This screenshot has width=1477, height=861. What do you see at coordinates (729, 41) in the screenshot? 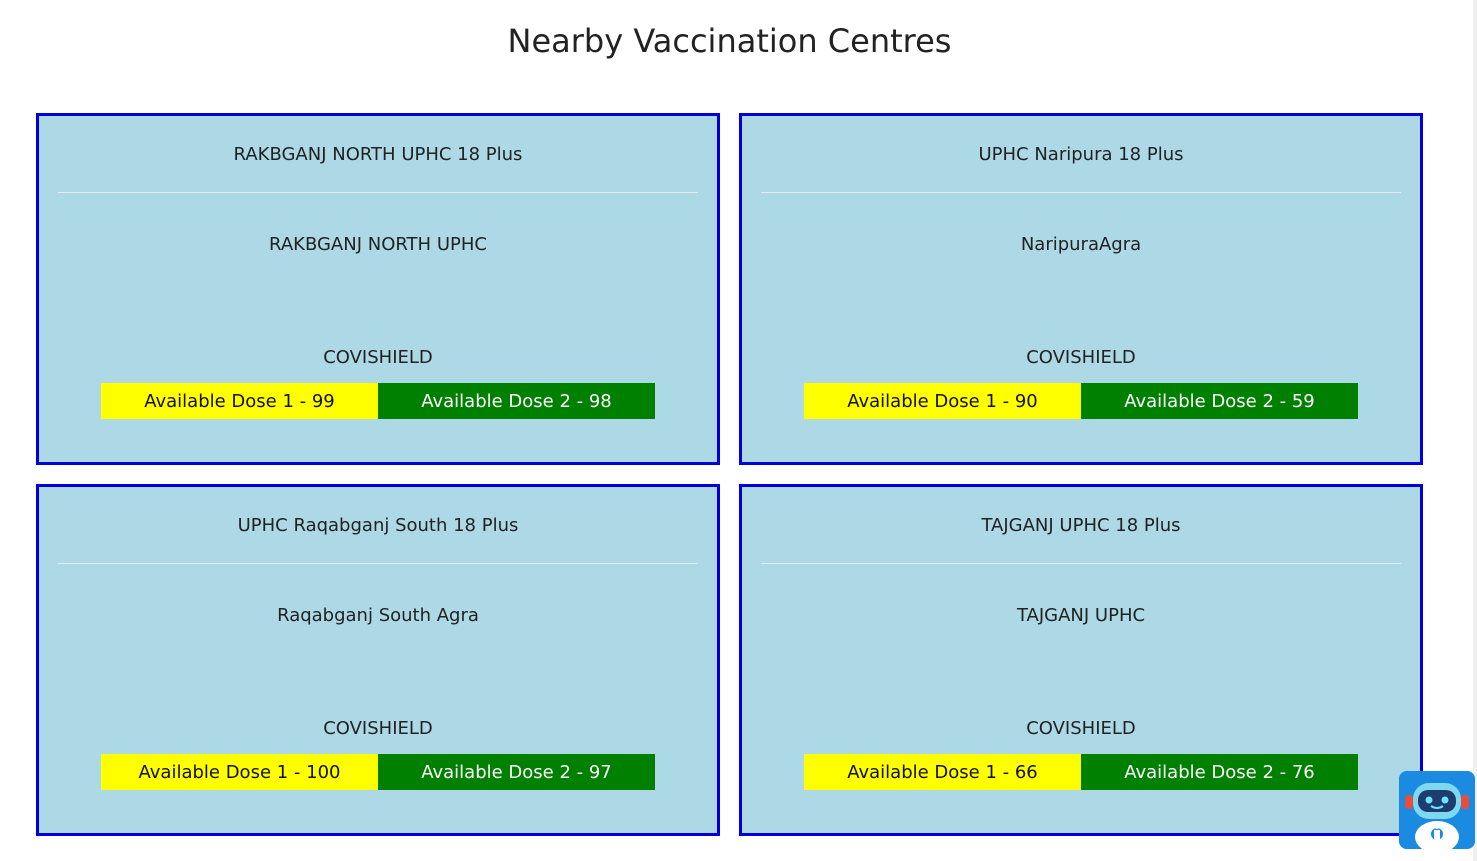
I see `page-title: Nearby Vaccination Centres` at bounding box center [729, 41].